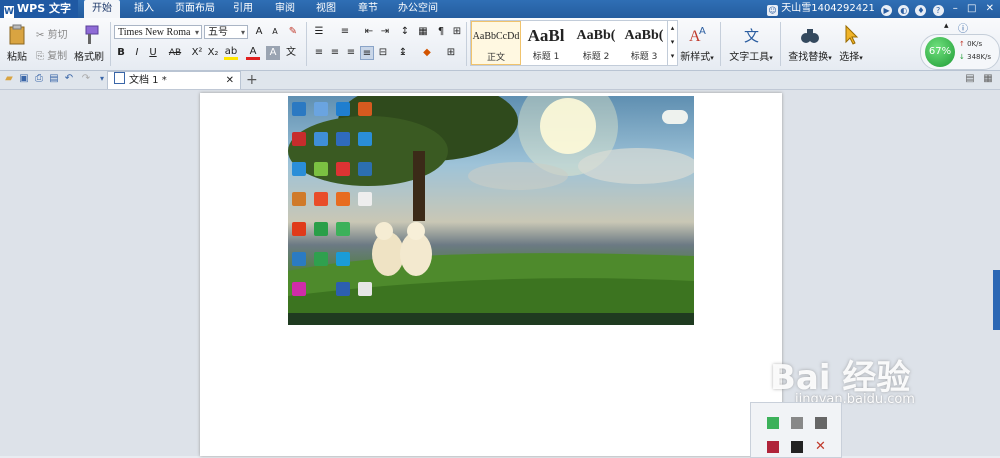 The width and height of the screenshot is (1000, 458). What do you see at coordinates (9, 79) in the screenshot?
I see `open-folder-icon: ▰` at bounding box center [9, 79].